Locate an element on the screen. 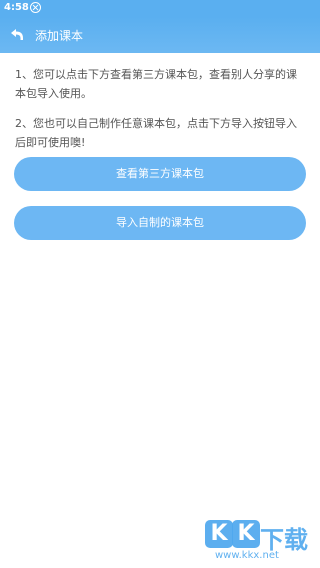 This screenshot has width=320, height=568. watermark-logo-k2: K is located at coordinates (246, 534).